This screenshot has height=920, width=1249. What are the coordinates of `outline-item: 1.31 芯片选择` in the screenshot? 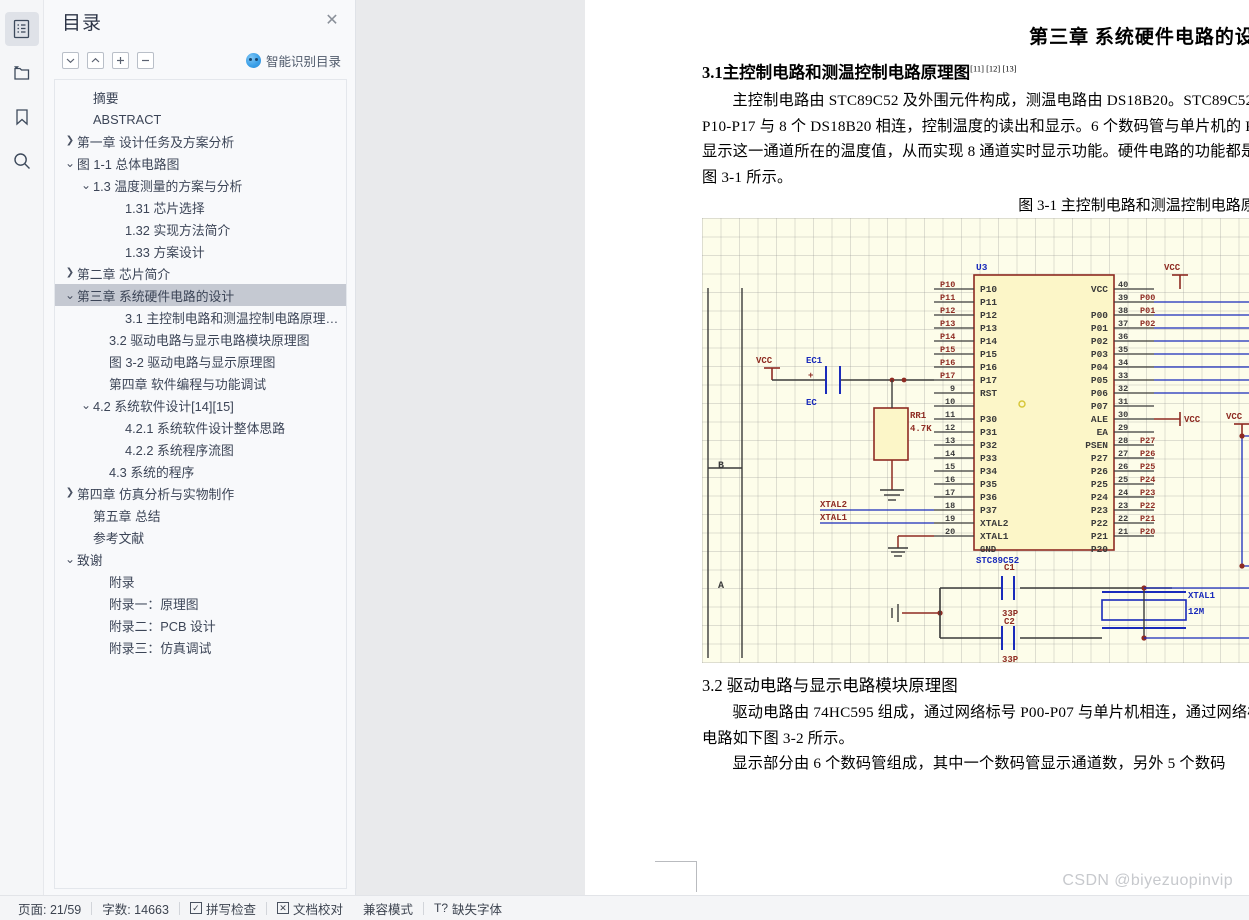 It's located at (200, 207).